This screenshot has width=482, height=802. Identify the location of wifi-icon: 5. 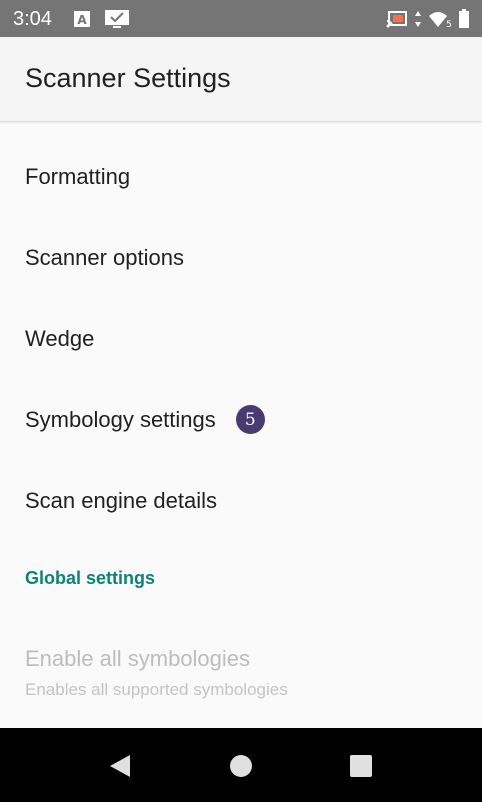
(440, 20).